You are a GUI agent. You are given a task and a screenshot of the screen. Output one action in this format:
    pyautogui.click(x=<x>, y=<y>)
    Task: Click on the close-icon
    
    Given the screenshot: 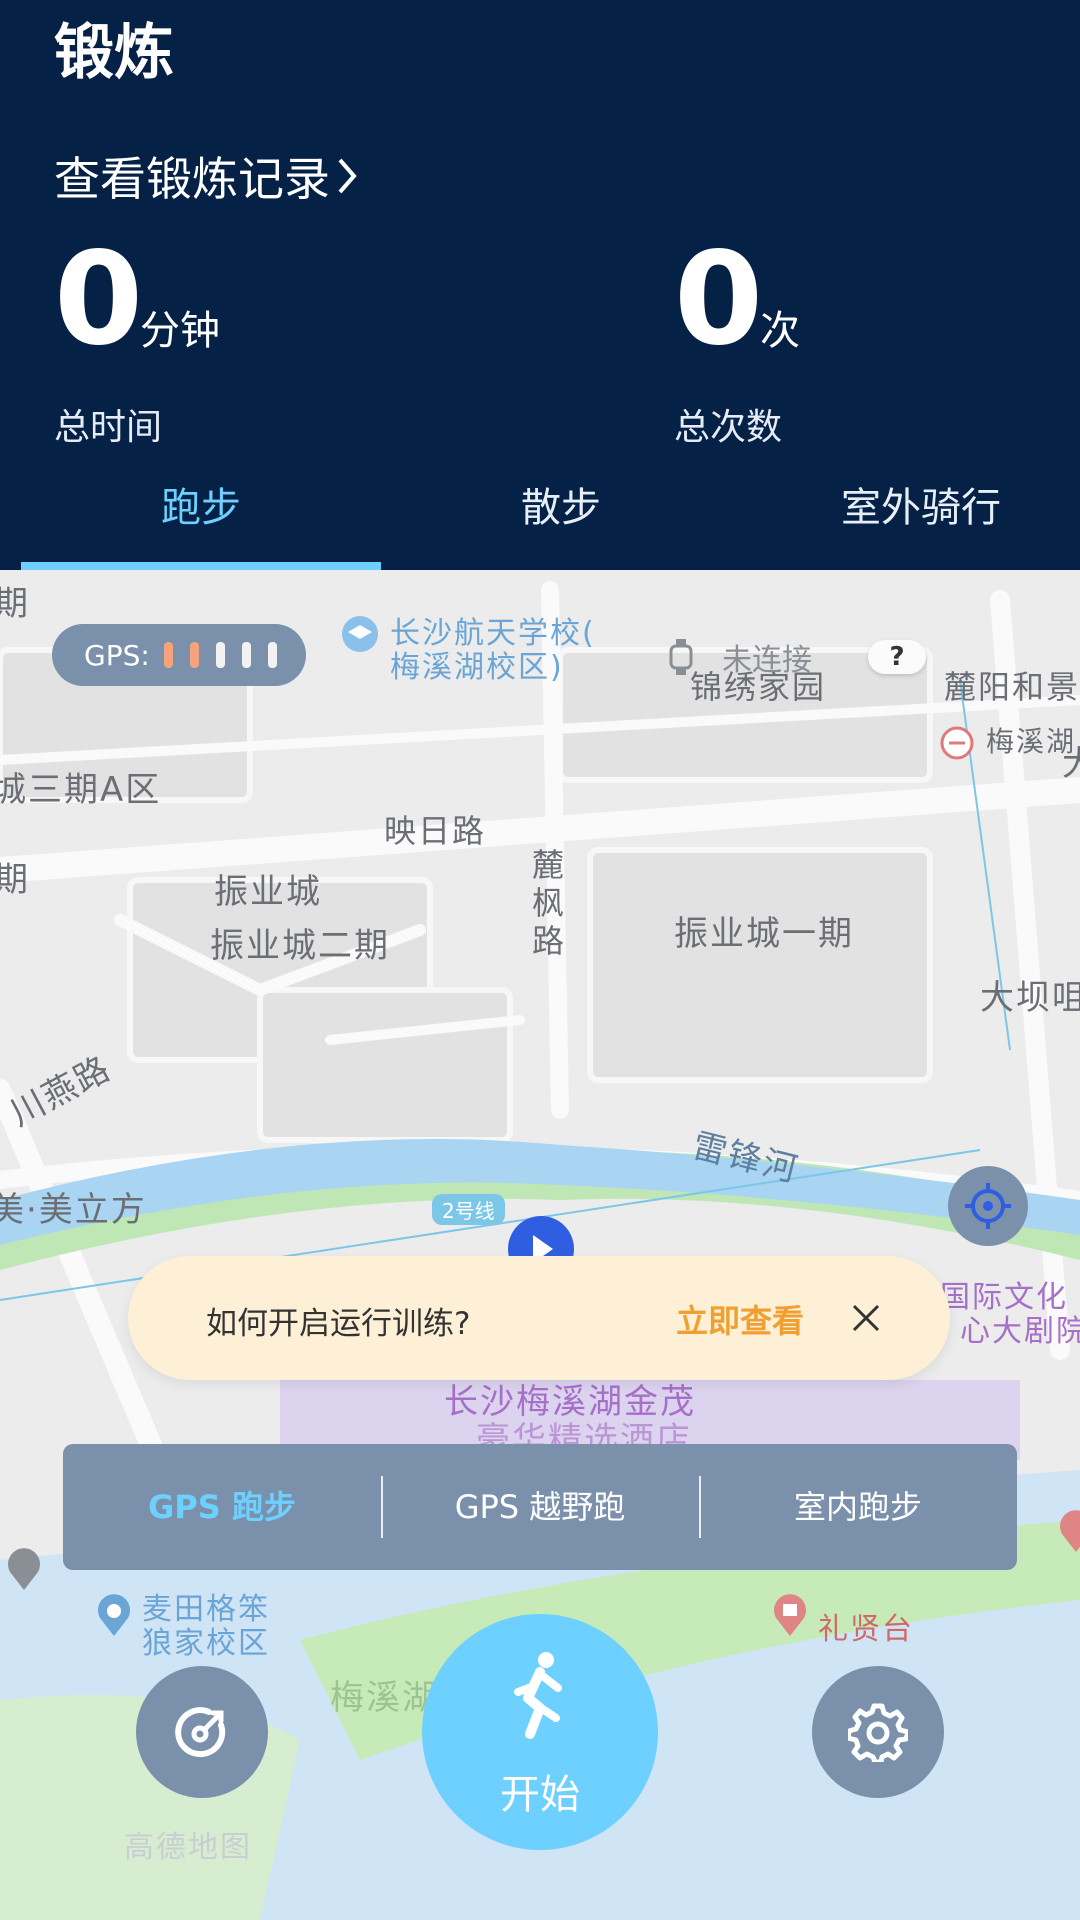 What is the action you would take?
    pyautogui.click(x=866, y=1318)
    